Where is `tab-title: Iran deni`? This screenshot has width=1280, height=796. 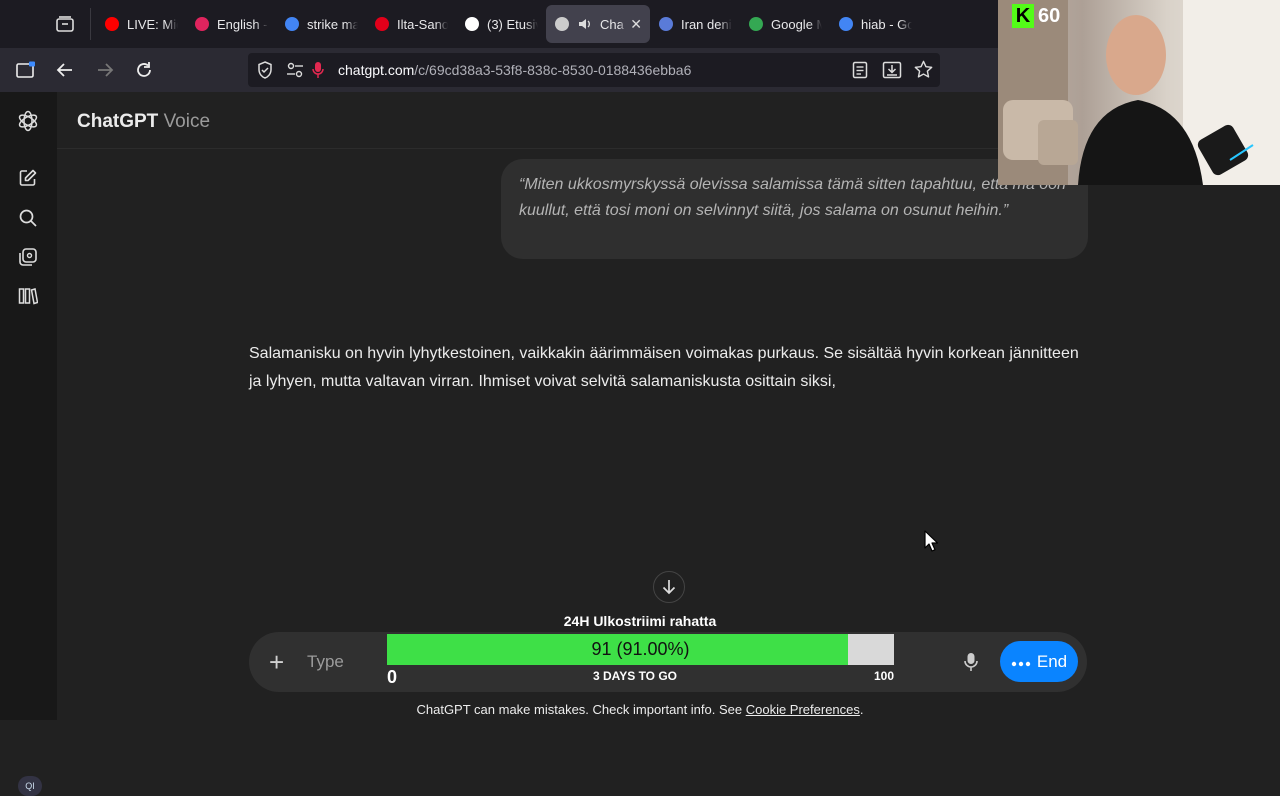
tab-title: Iran deni is located at coordinates (706, 24).